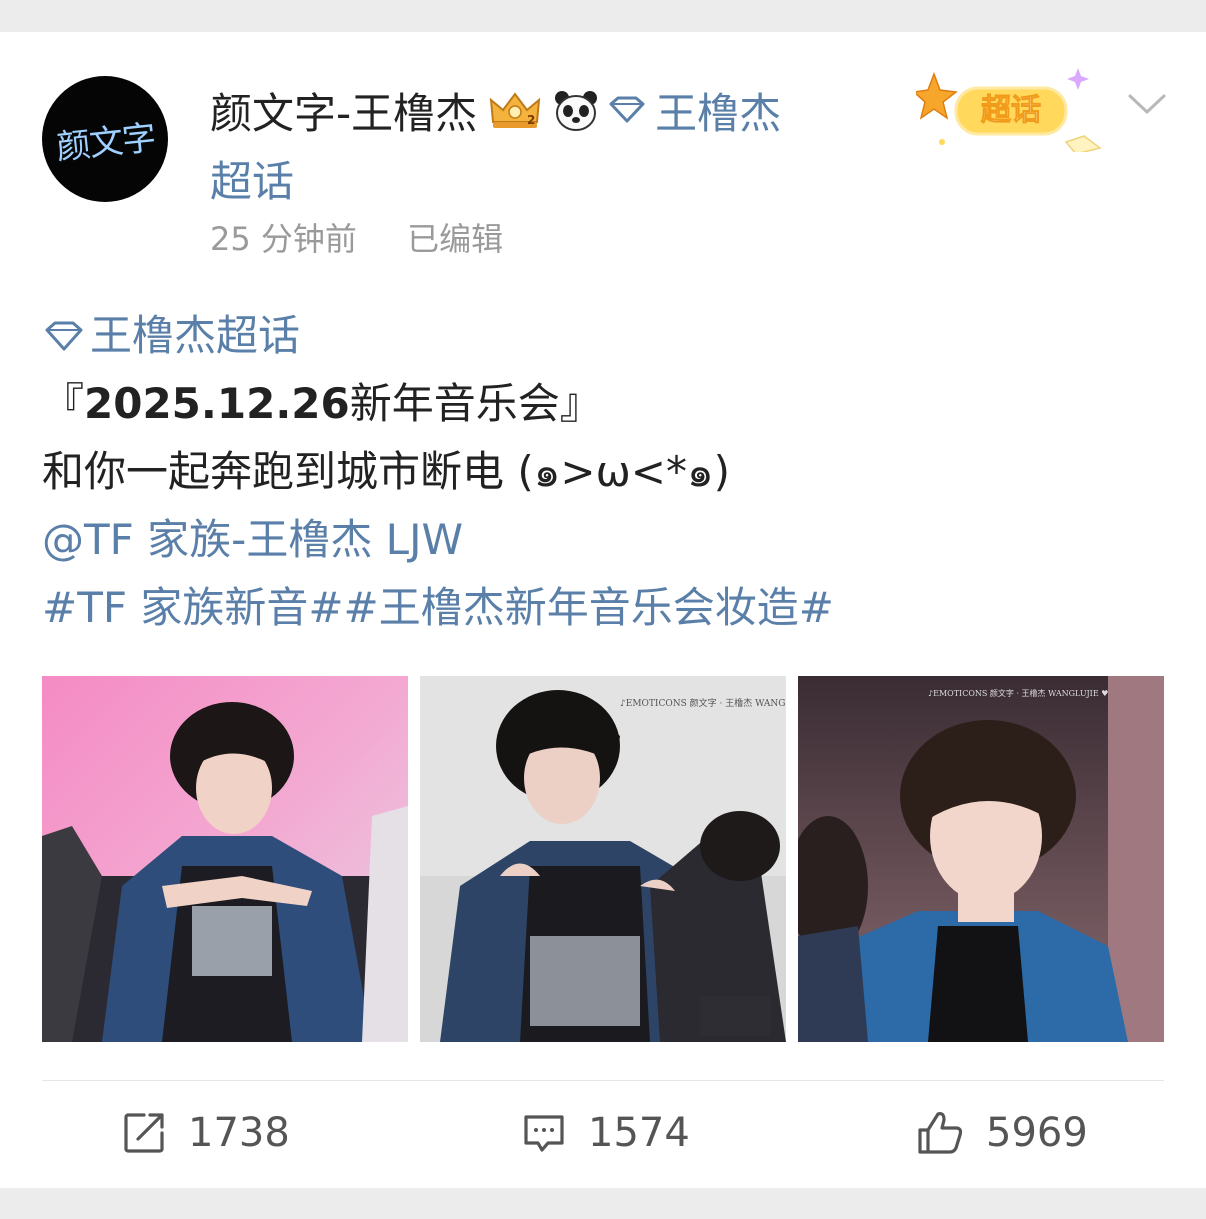 Image resolution: width=1206 pixels, height=1219 pixels. What do you see at coordinates (576, 110) in the screenshot?
I see `panda-icon` at bounding box center [576, 110].